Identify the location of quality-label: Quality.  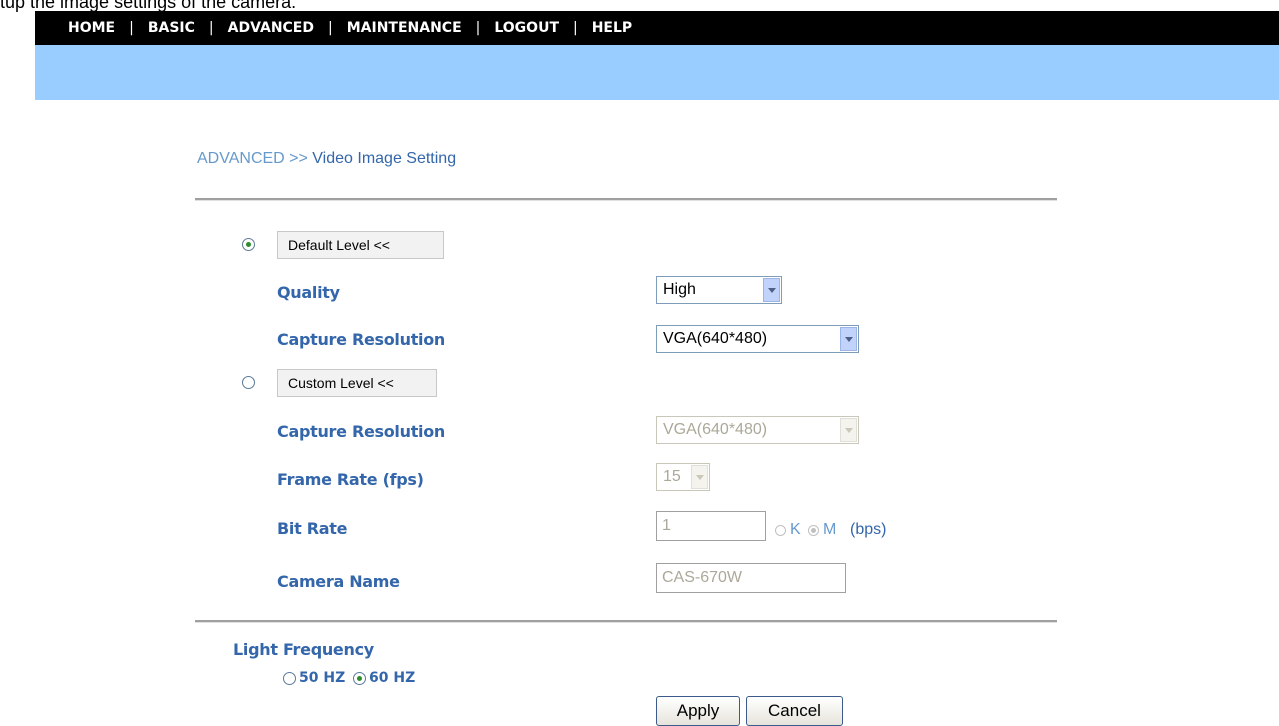
(308, 292).